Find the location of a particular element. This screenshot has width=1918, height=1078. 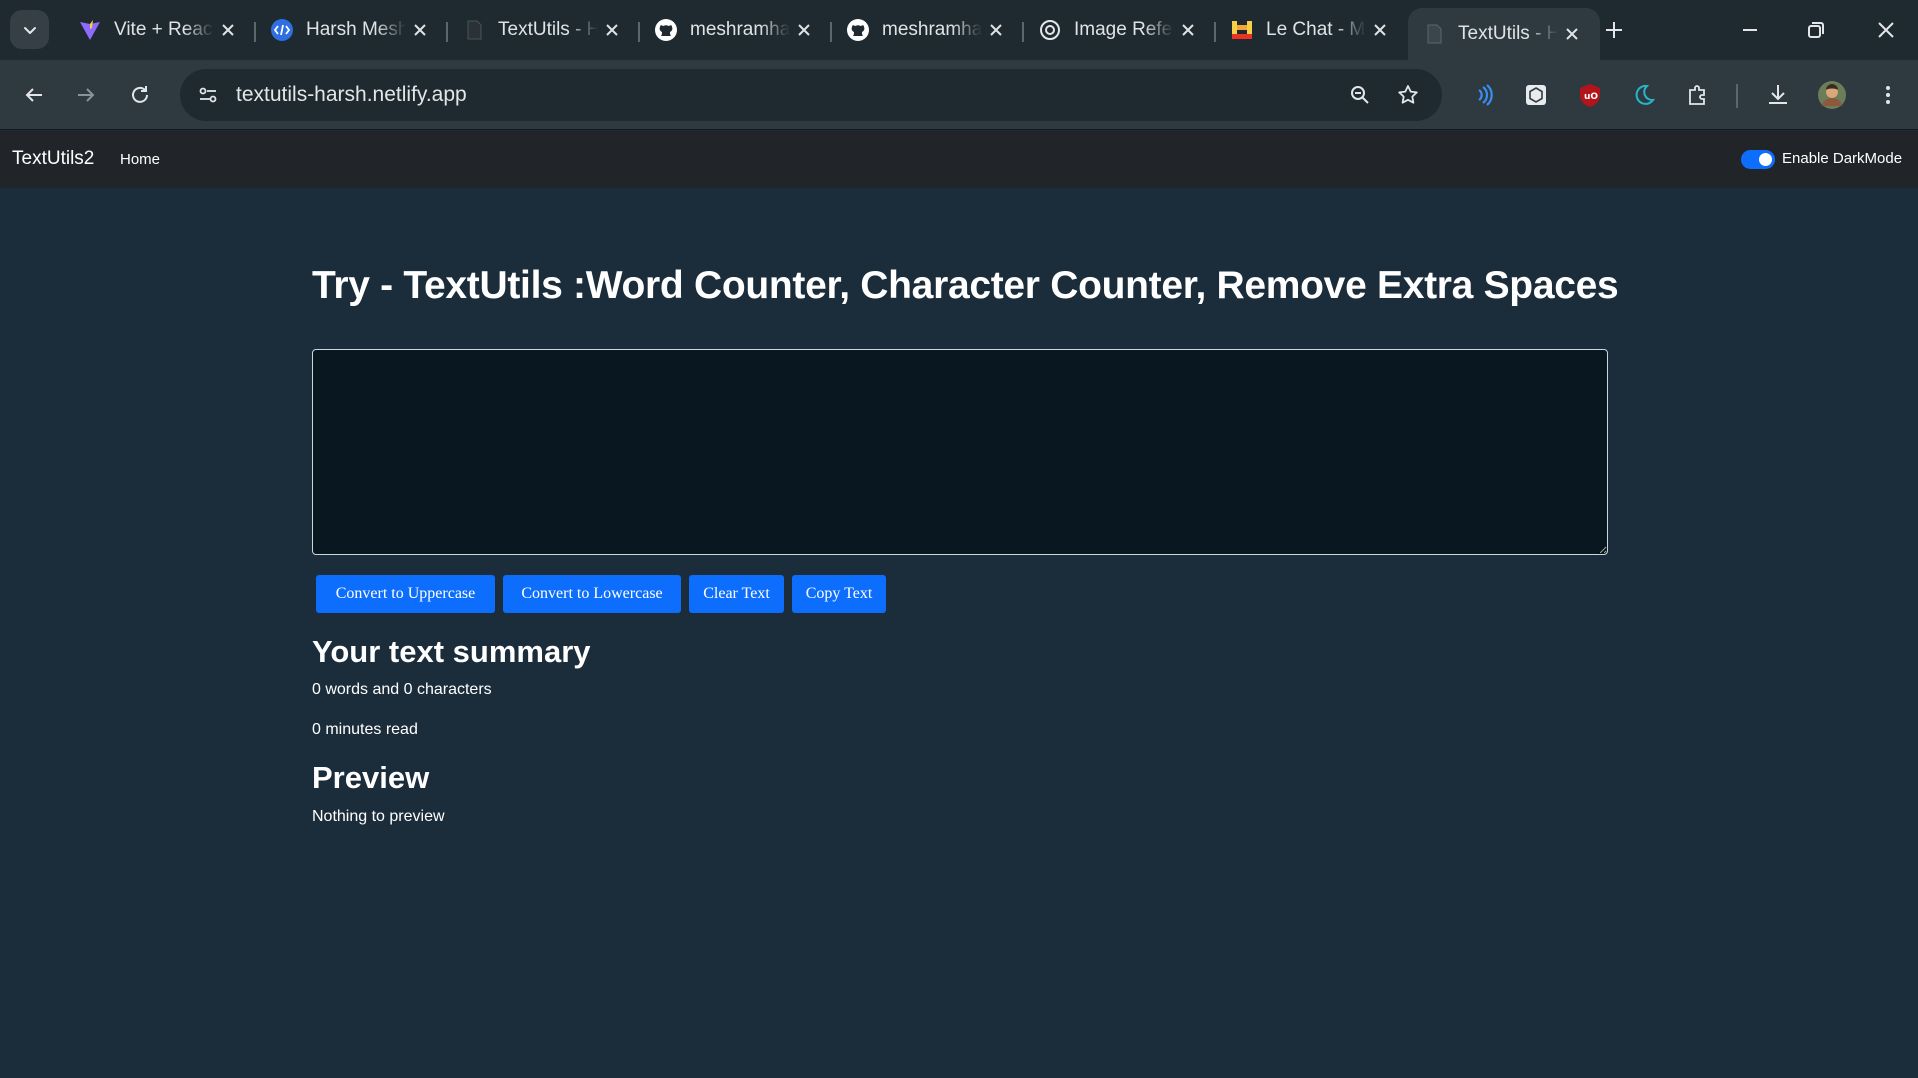

browser-toolbar: textutils-harsh.netlify.app uO is located at coordinates (959, 95).